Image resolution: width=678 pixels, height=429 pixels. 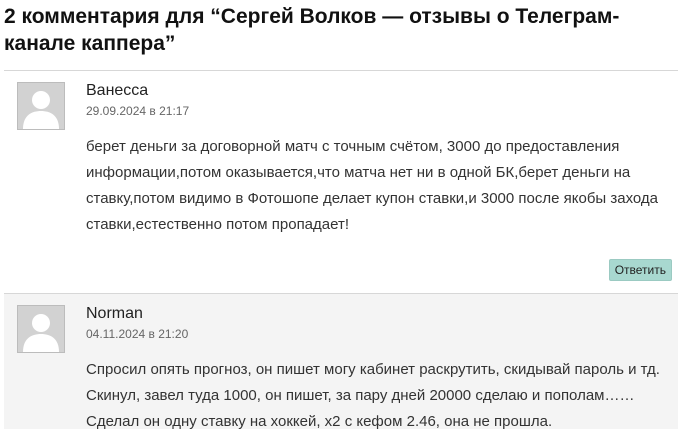 What do you see at coordinates (117, 91) in the screenshot?
I see `comment-author: Ванесса` at bounding box center [117, 91].